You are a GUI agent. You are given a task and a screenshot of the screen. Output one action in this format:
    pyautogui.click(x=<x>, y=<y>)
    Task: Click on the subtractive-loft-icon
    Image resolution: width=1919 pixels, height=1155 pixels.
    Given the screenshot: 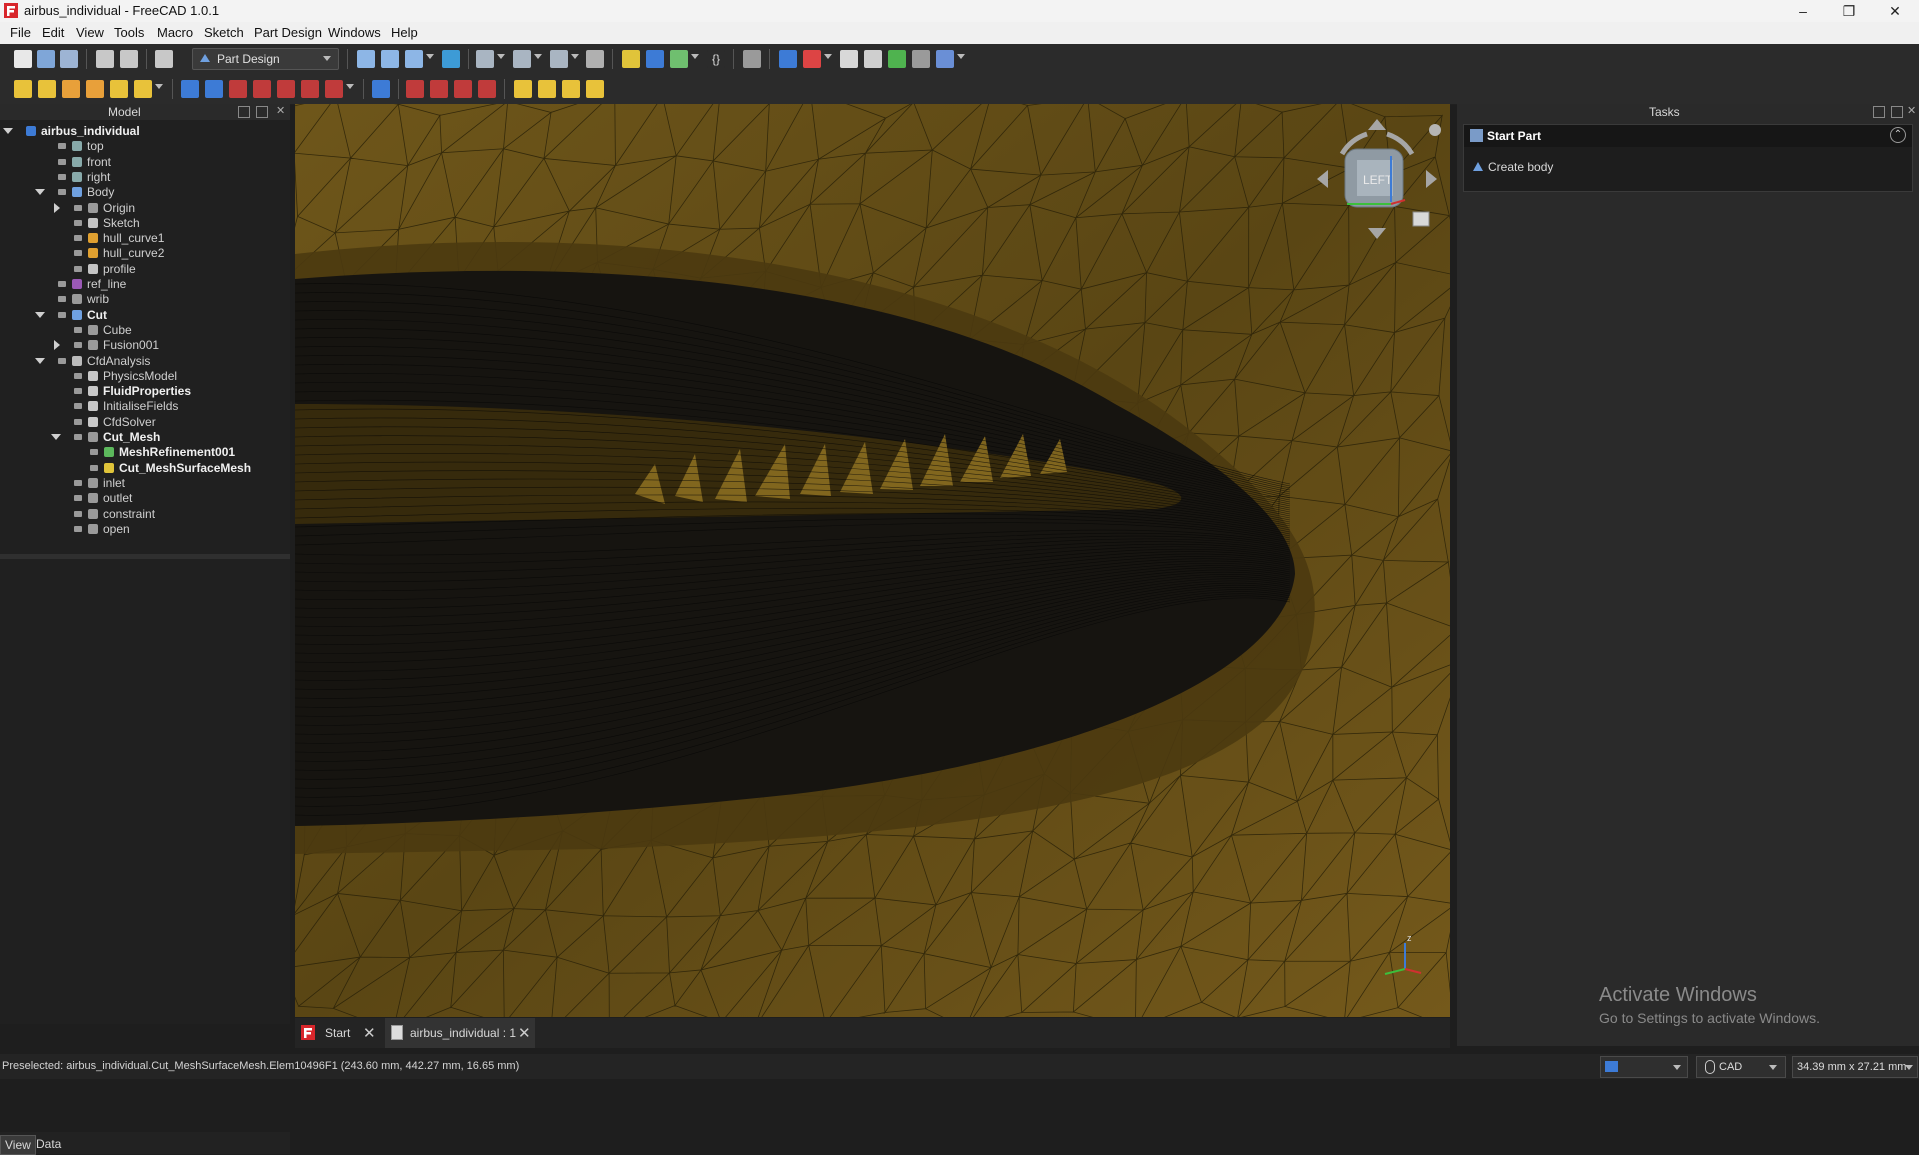 What is the action you would take?
    pyautogui.click(x=262, y=89)
    